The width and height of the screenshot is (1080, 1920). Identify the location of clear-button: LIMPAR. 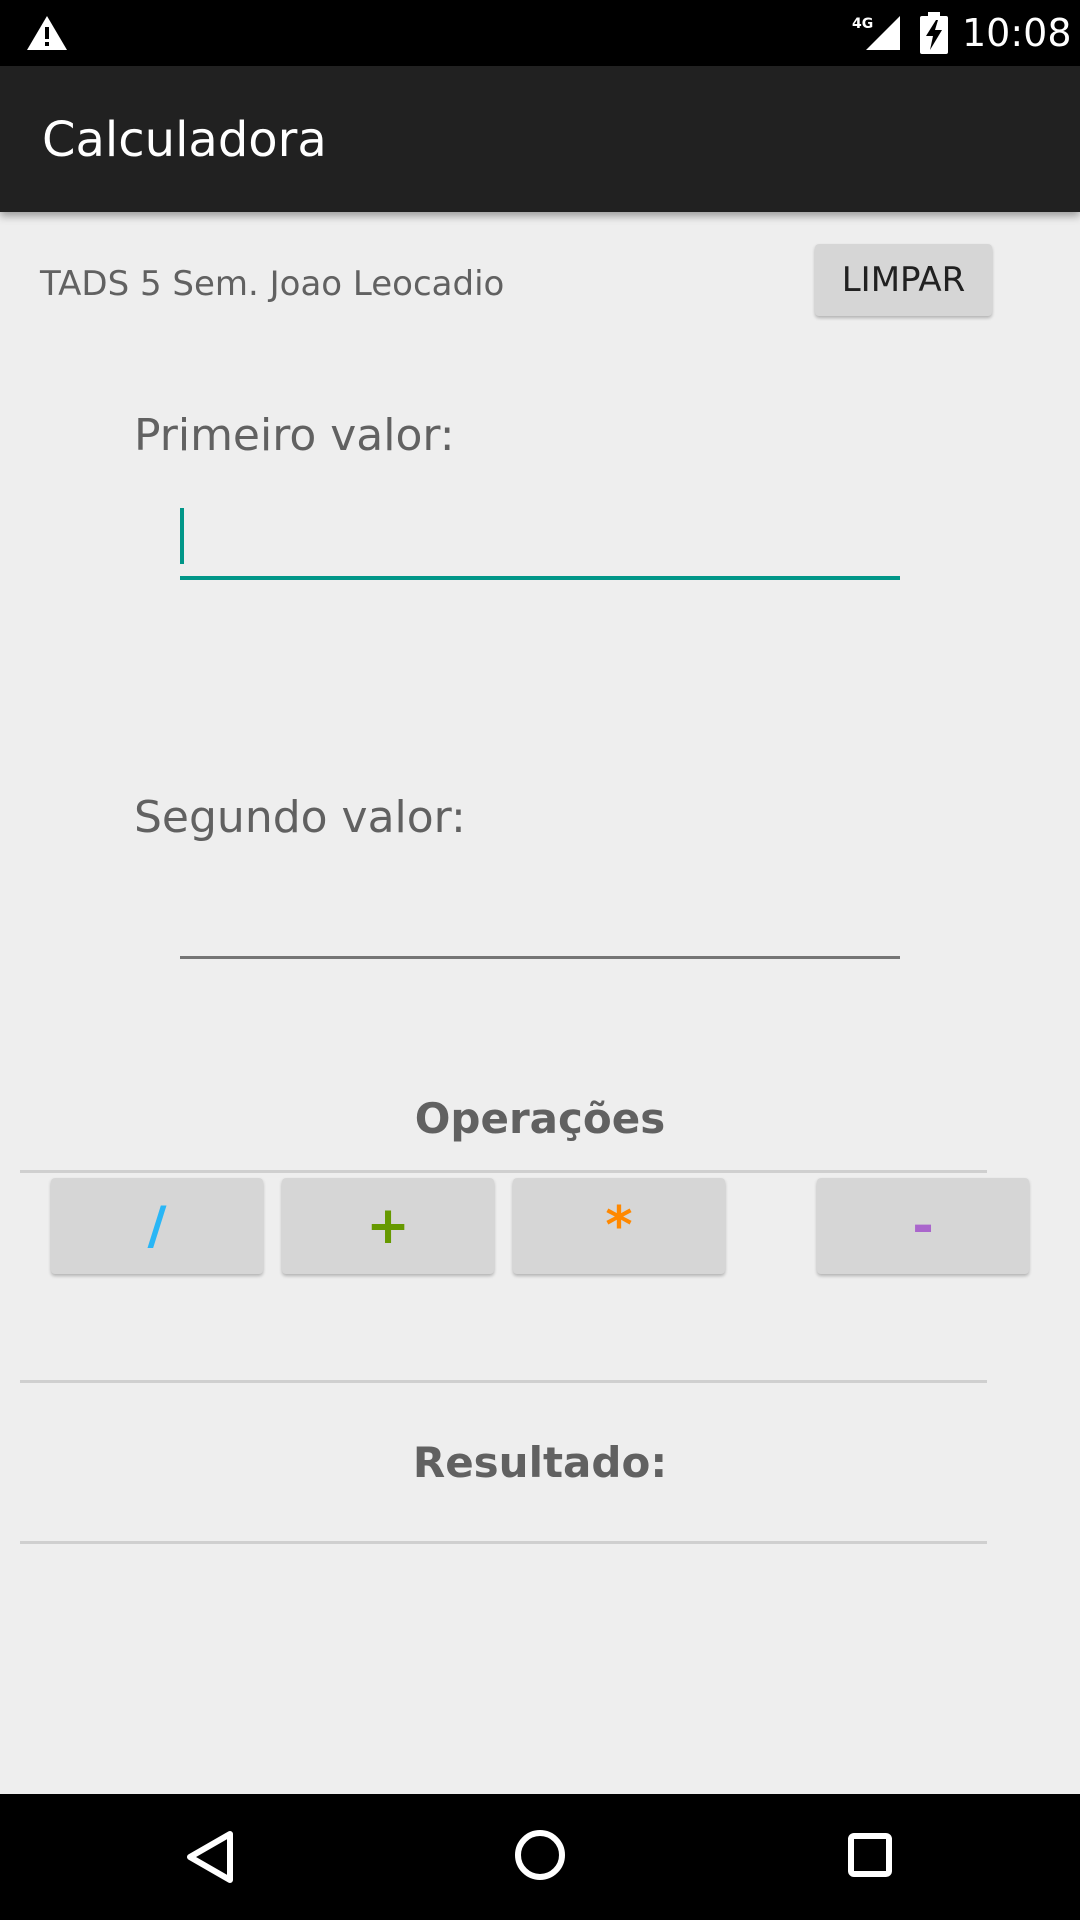
(903, 280).